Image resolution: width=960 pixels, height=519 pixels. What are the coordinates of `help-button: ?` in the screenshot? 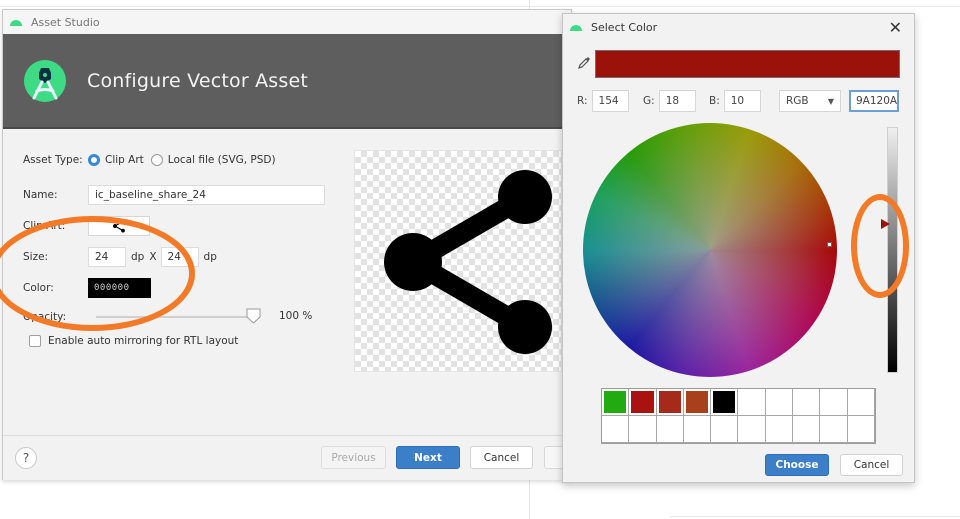 It's located at (26, 458).